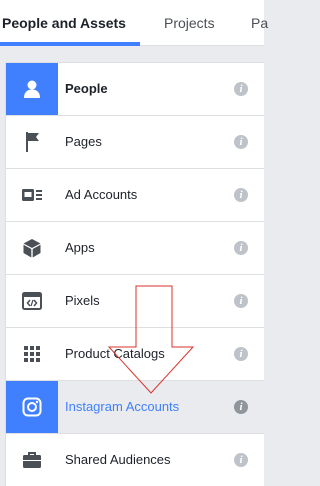  I want to click on menu-item-label: Product Catalogs, so click(115, 353).